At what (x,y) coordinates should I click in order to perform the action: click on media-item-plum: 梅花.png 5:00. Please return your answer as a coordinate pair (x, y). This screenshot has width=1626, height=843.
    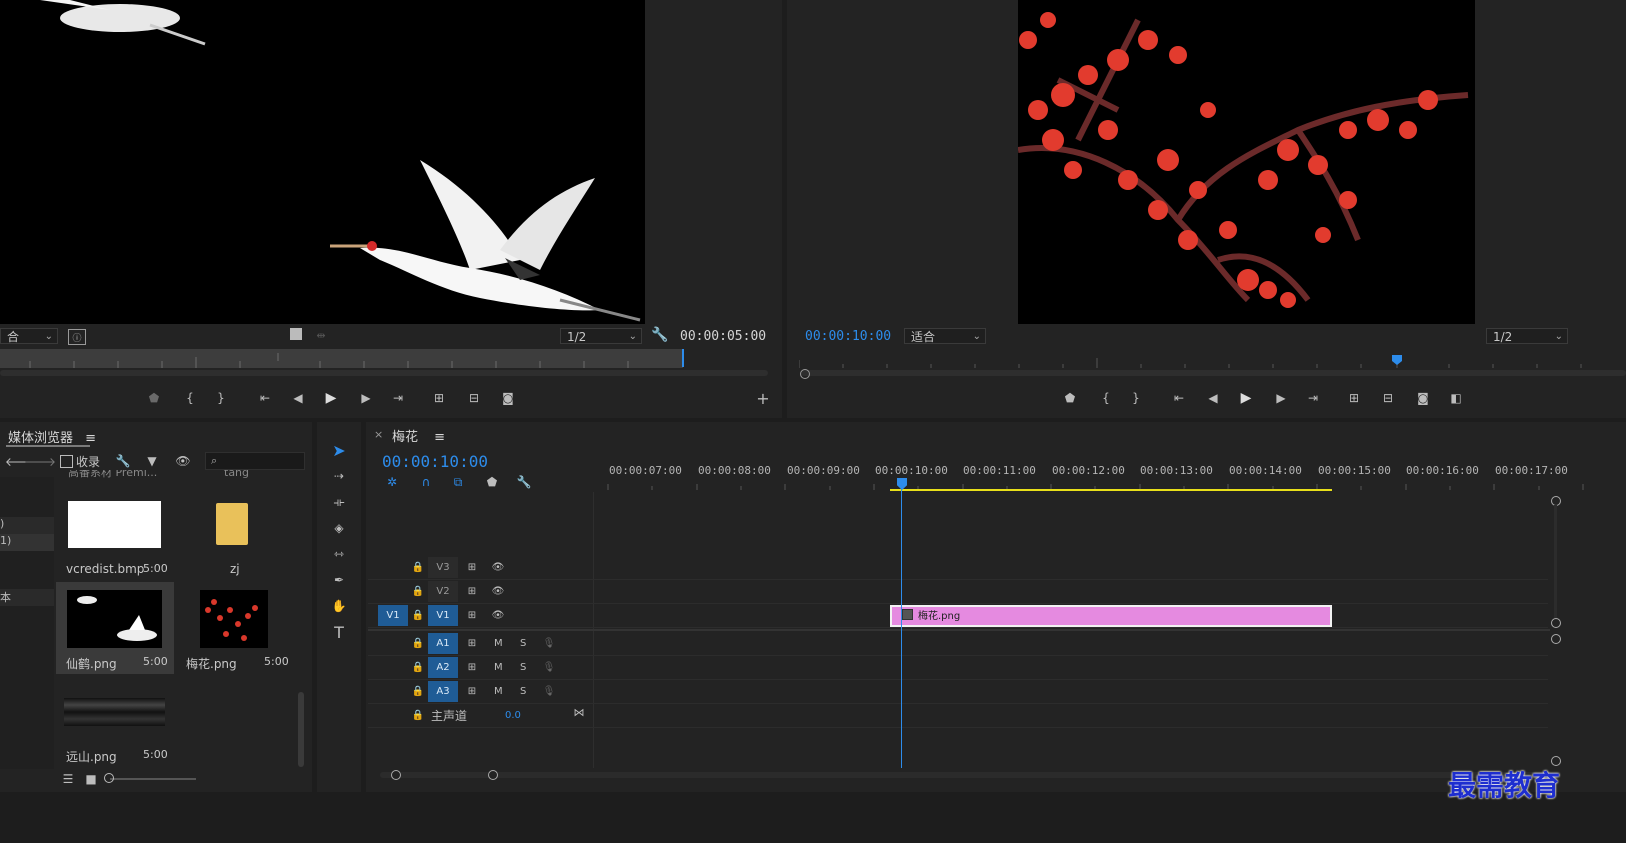
    Looking at the image, I should click on (235, 628).